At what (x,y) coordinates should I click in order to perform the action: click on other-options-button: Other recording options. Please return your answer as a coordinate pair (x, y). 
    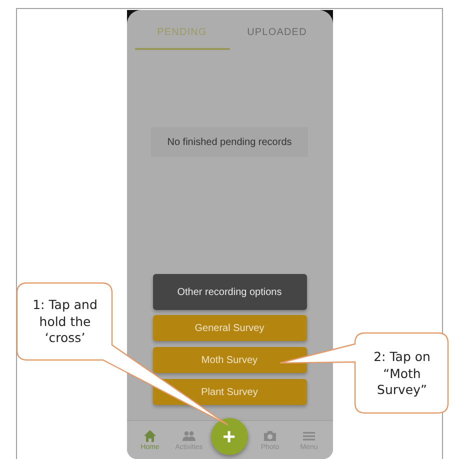
    Looking at the image, I should click on (229, 292).